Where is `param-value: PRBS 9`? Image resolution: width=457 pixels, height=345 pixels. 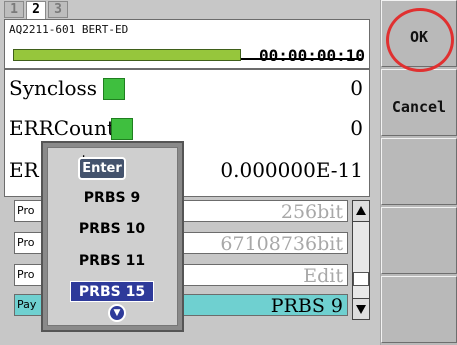
param-value: PRBS 9 is located at coordinates (306, 306).